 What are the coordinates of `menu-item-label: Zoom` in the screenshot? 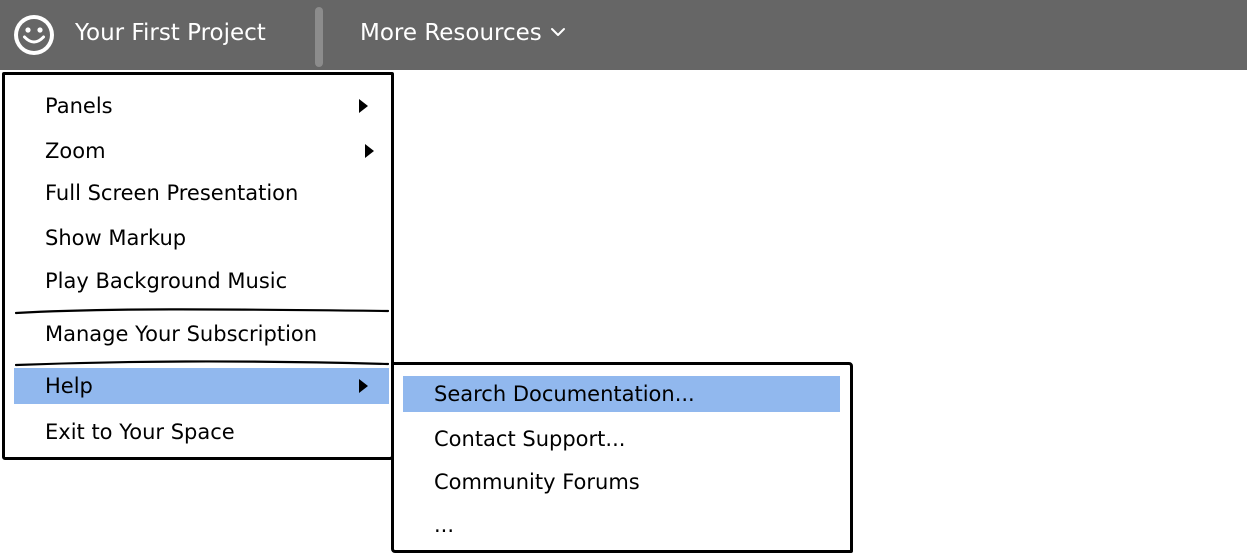 It's located at (75, 151).